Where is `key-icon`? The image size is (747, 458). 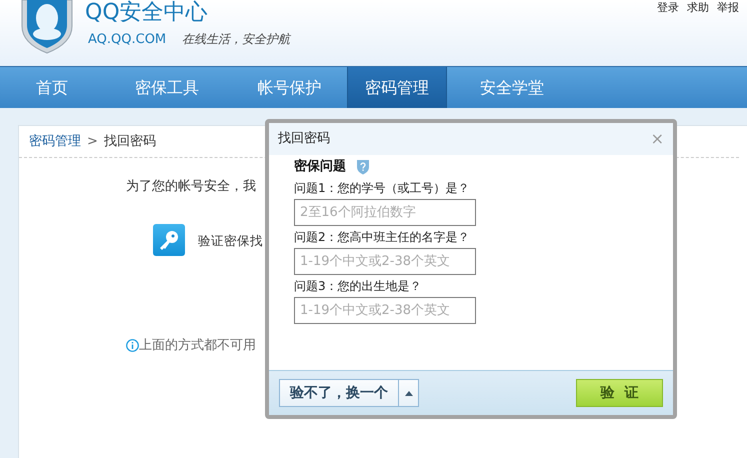
key-icon is located at coordinates (169, 240).